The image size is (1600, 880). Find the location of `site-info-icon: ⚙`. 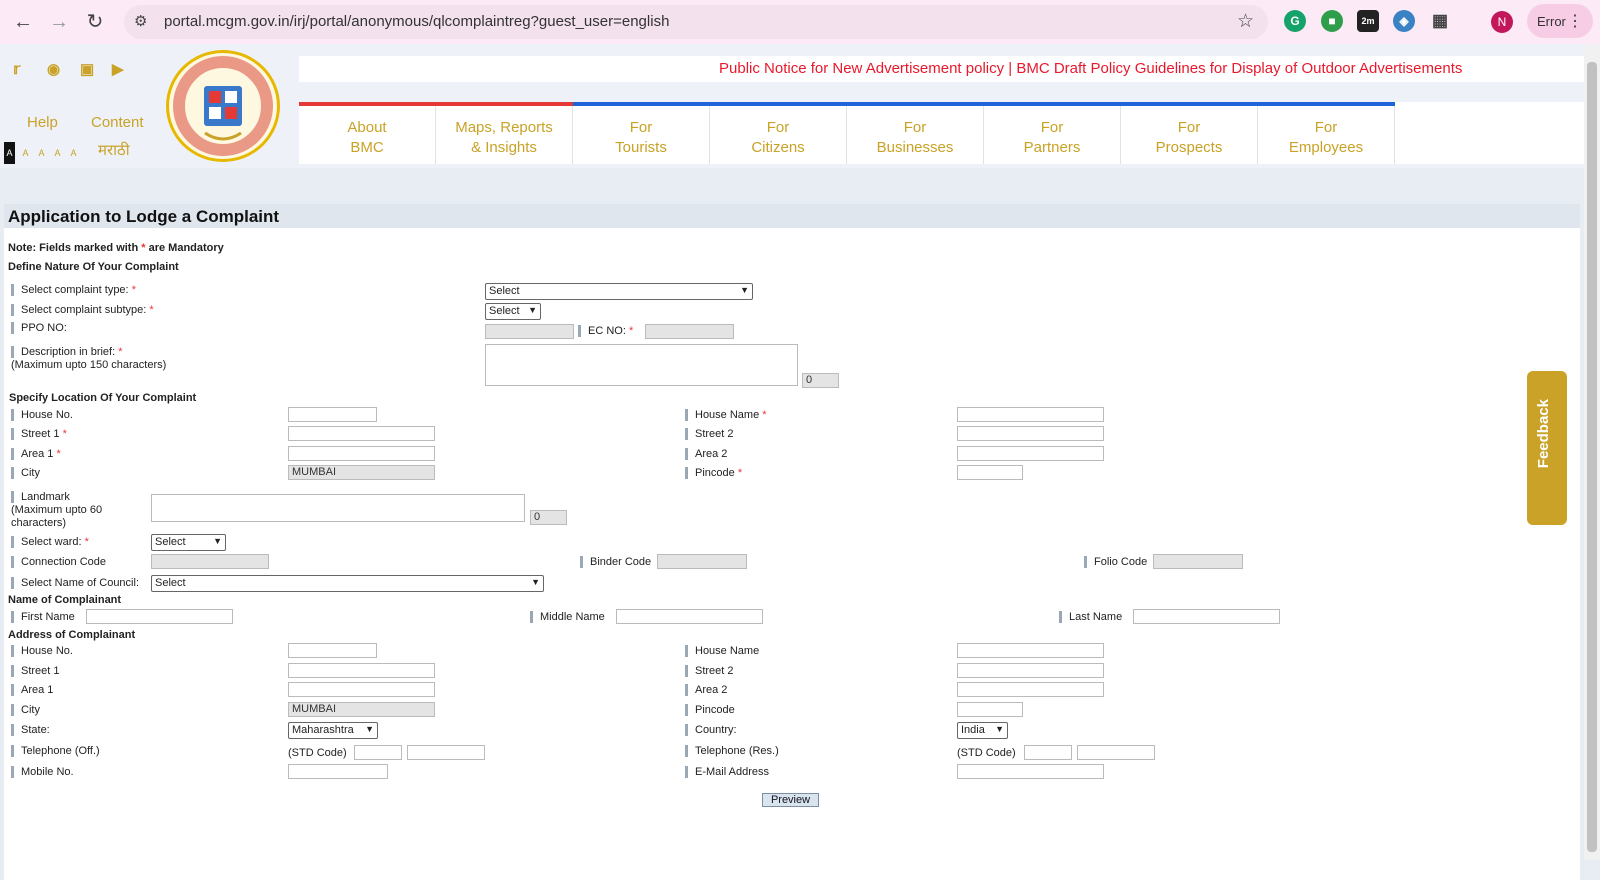

site-info-icon: ⚙ is located at coordinates (140, 21).